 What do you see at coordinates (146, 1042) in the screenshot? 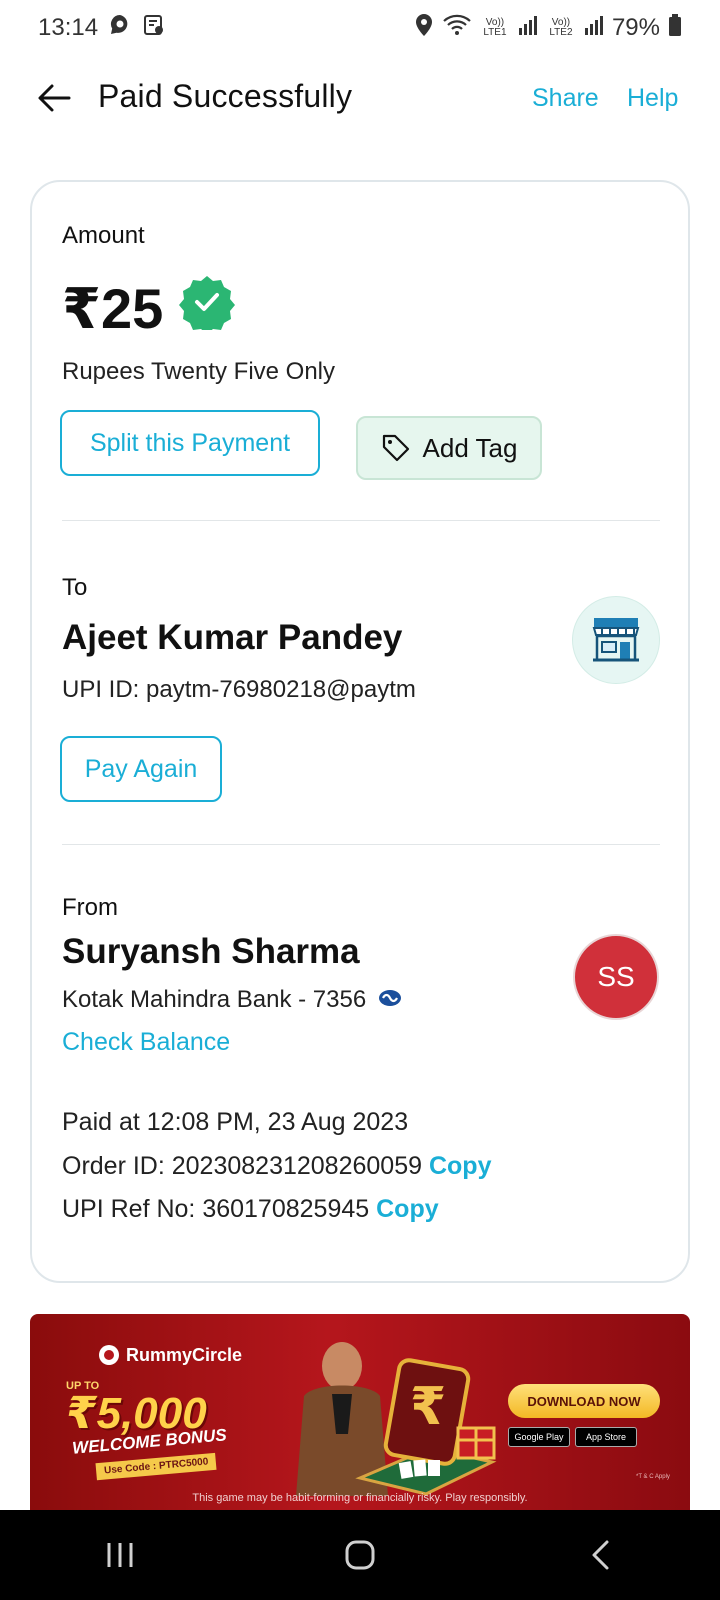
I see `check-balance-link: Check Balance` at bounding box center [146, 1042].